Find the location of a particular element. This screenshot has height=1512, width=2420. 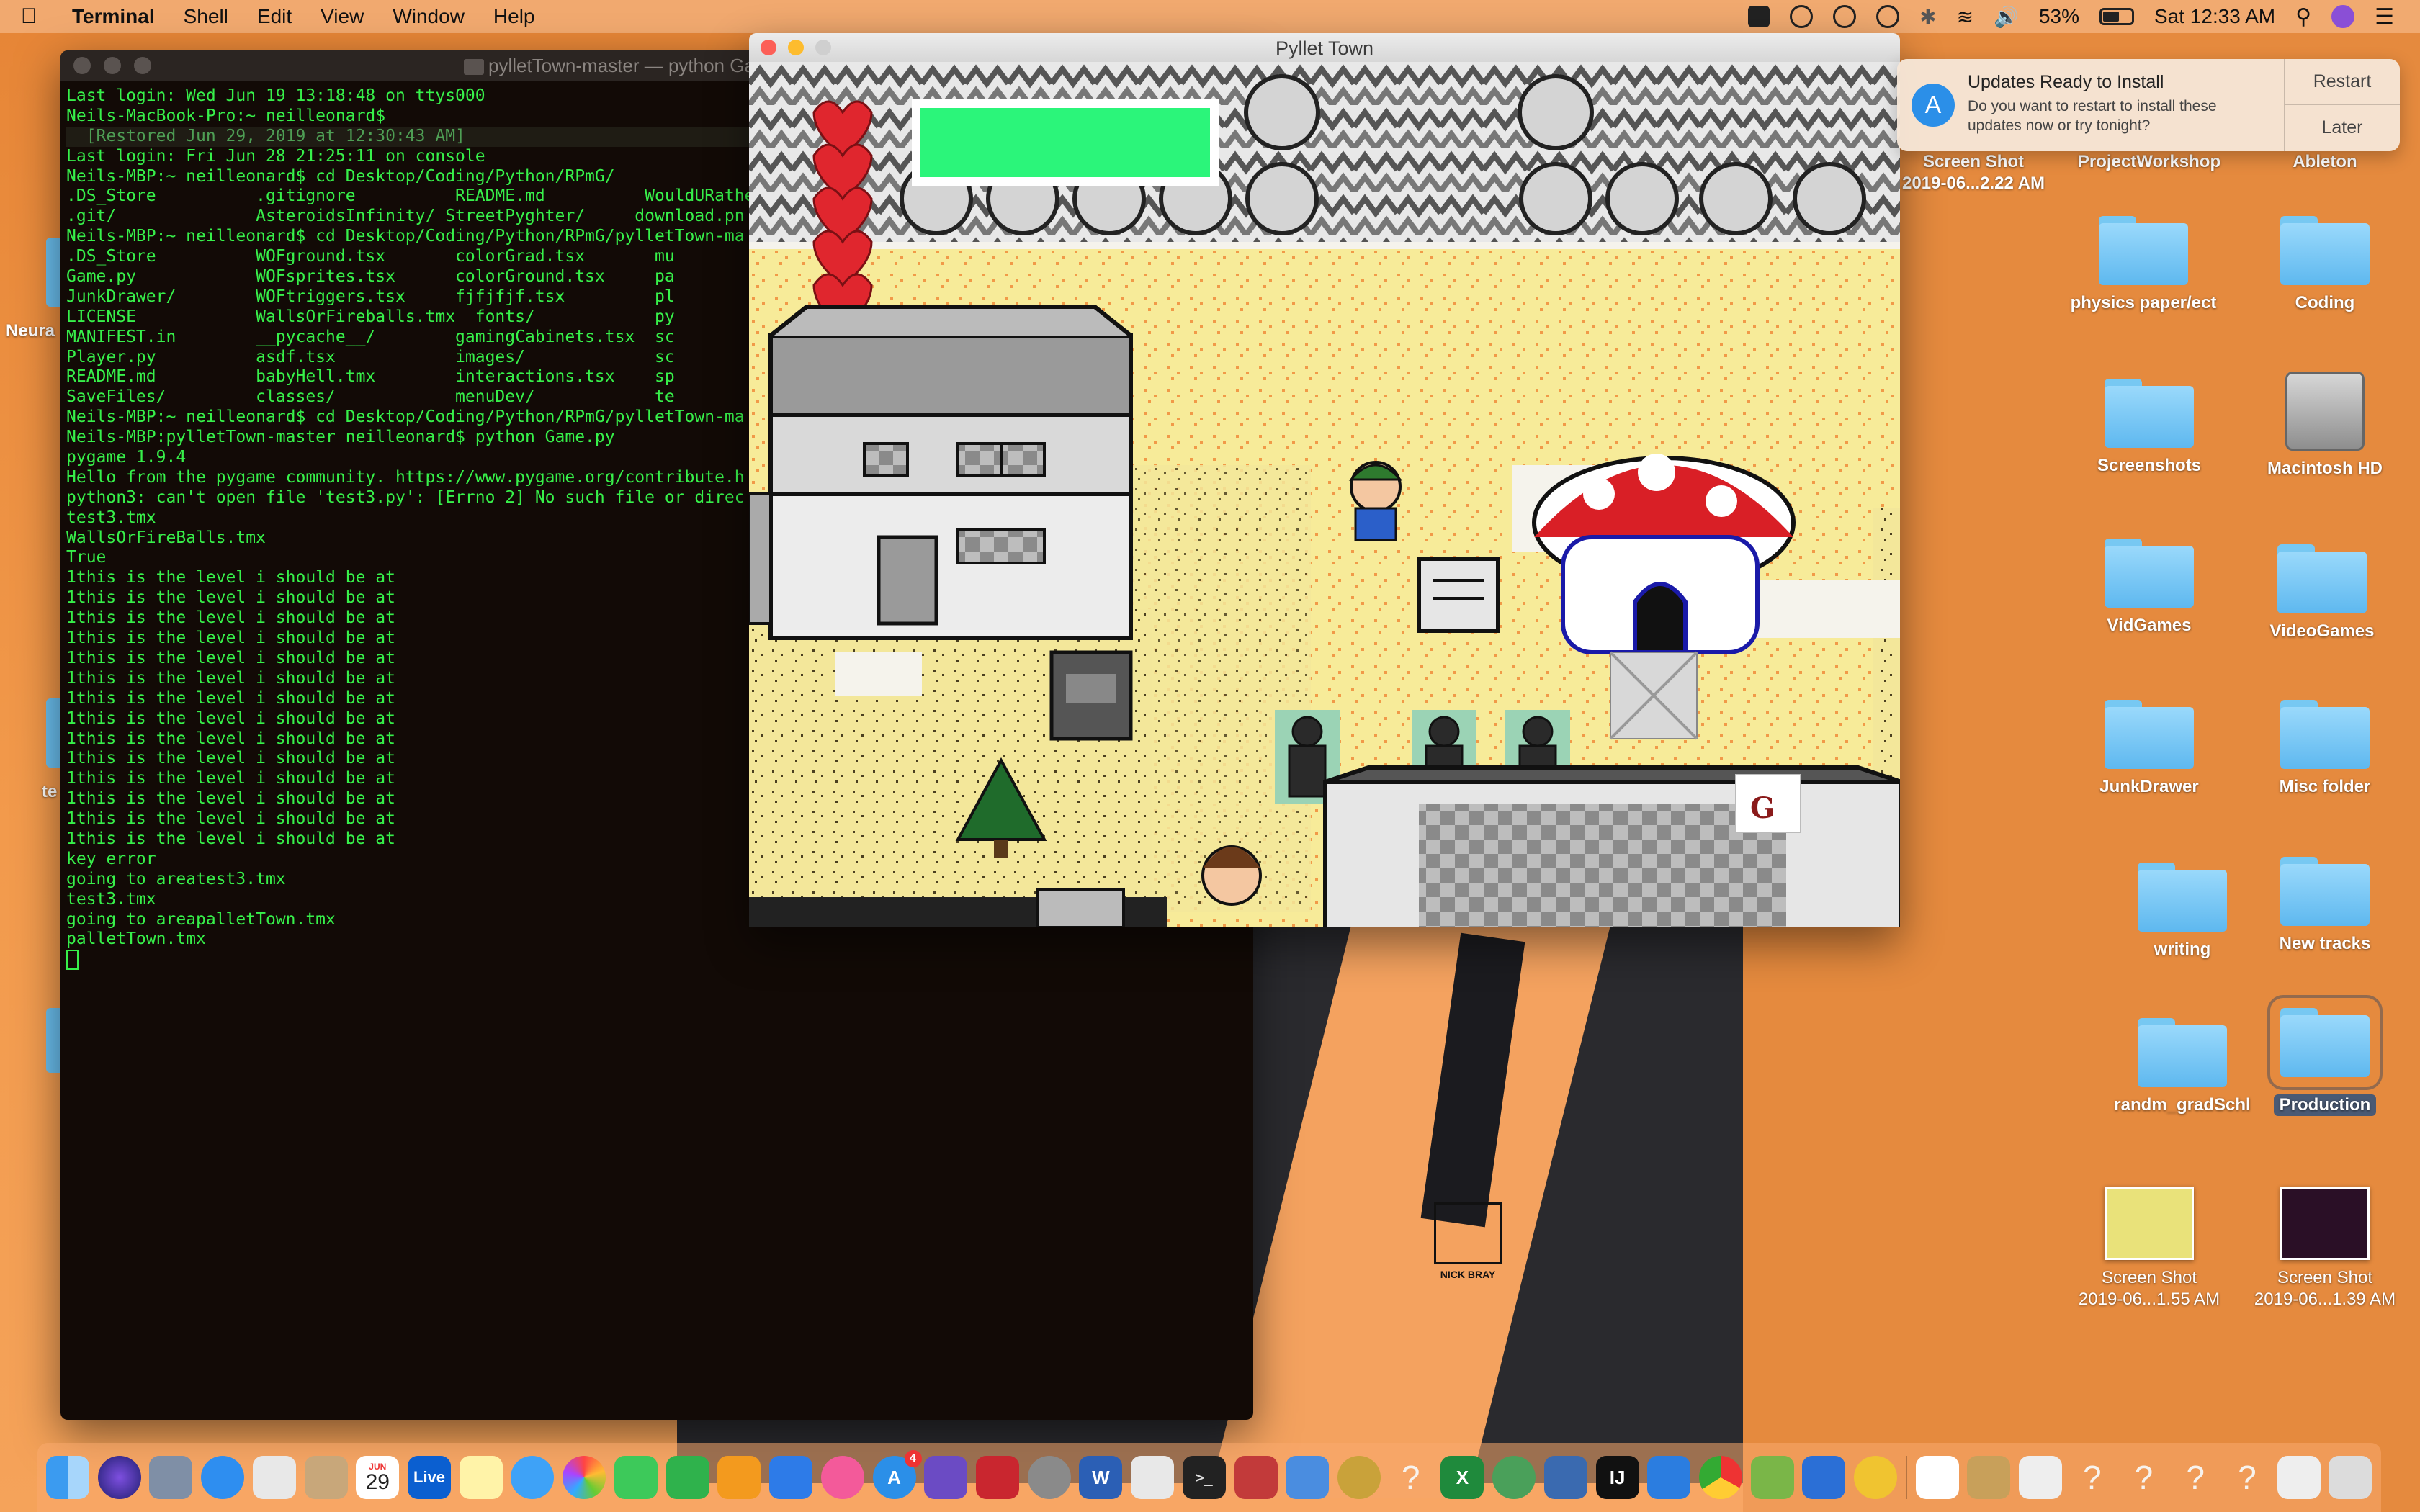

desktop-folder-physics: physics paper/ect is located at coordinates (2143, 265).